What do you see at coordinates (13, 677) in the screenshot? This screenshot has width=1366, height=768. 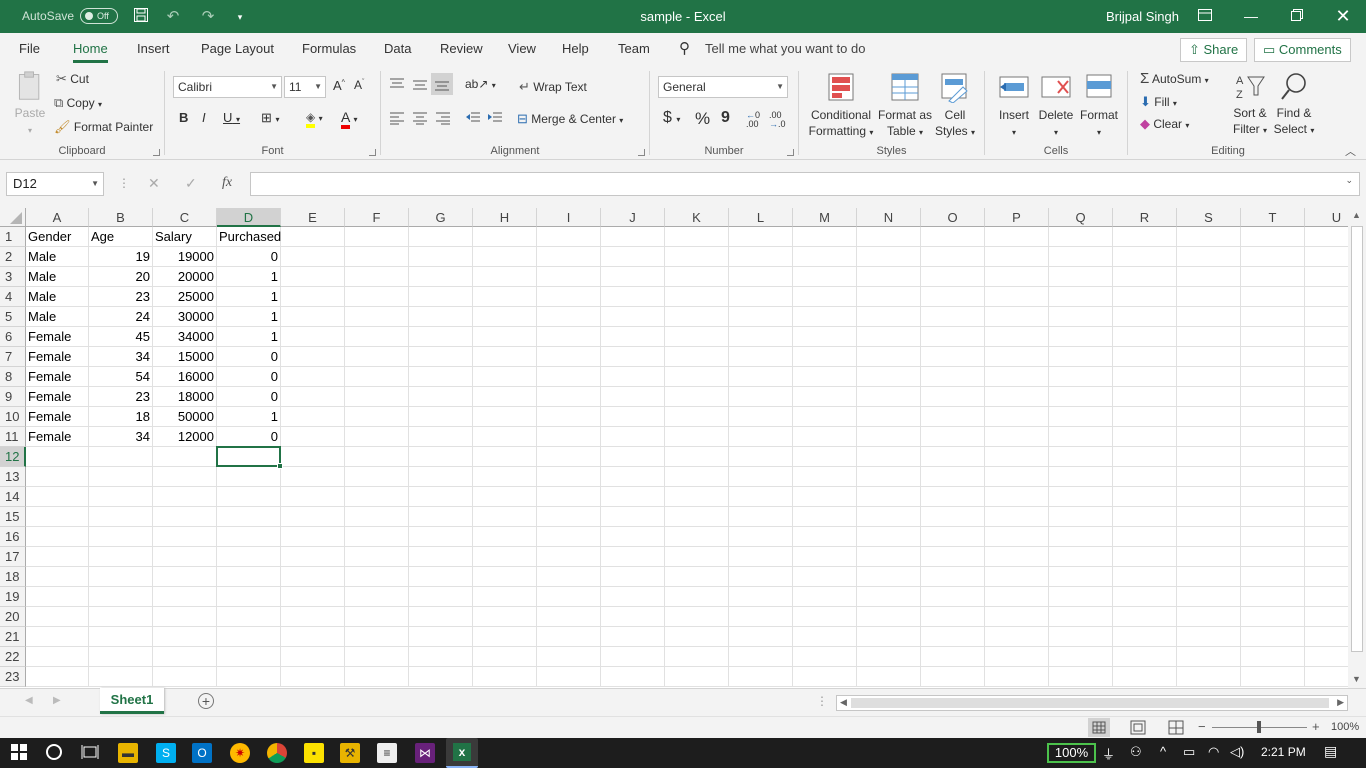 I see `row-header-23: 23` at bounding box center [13, 677].